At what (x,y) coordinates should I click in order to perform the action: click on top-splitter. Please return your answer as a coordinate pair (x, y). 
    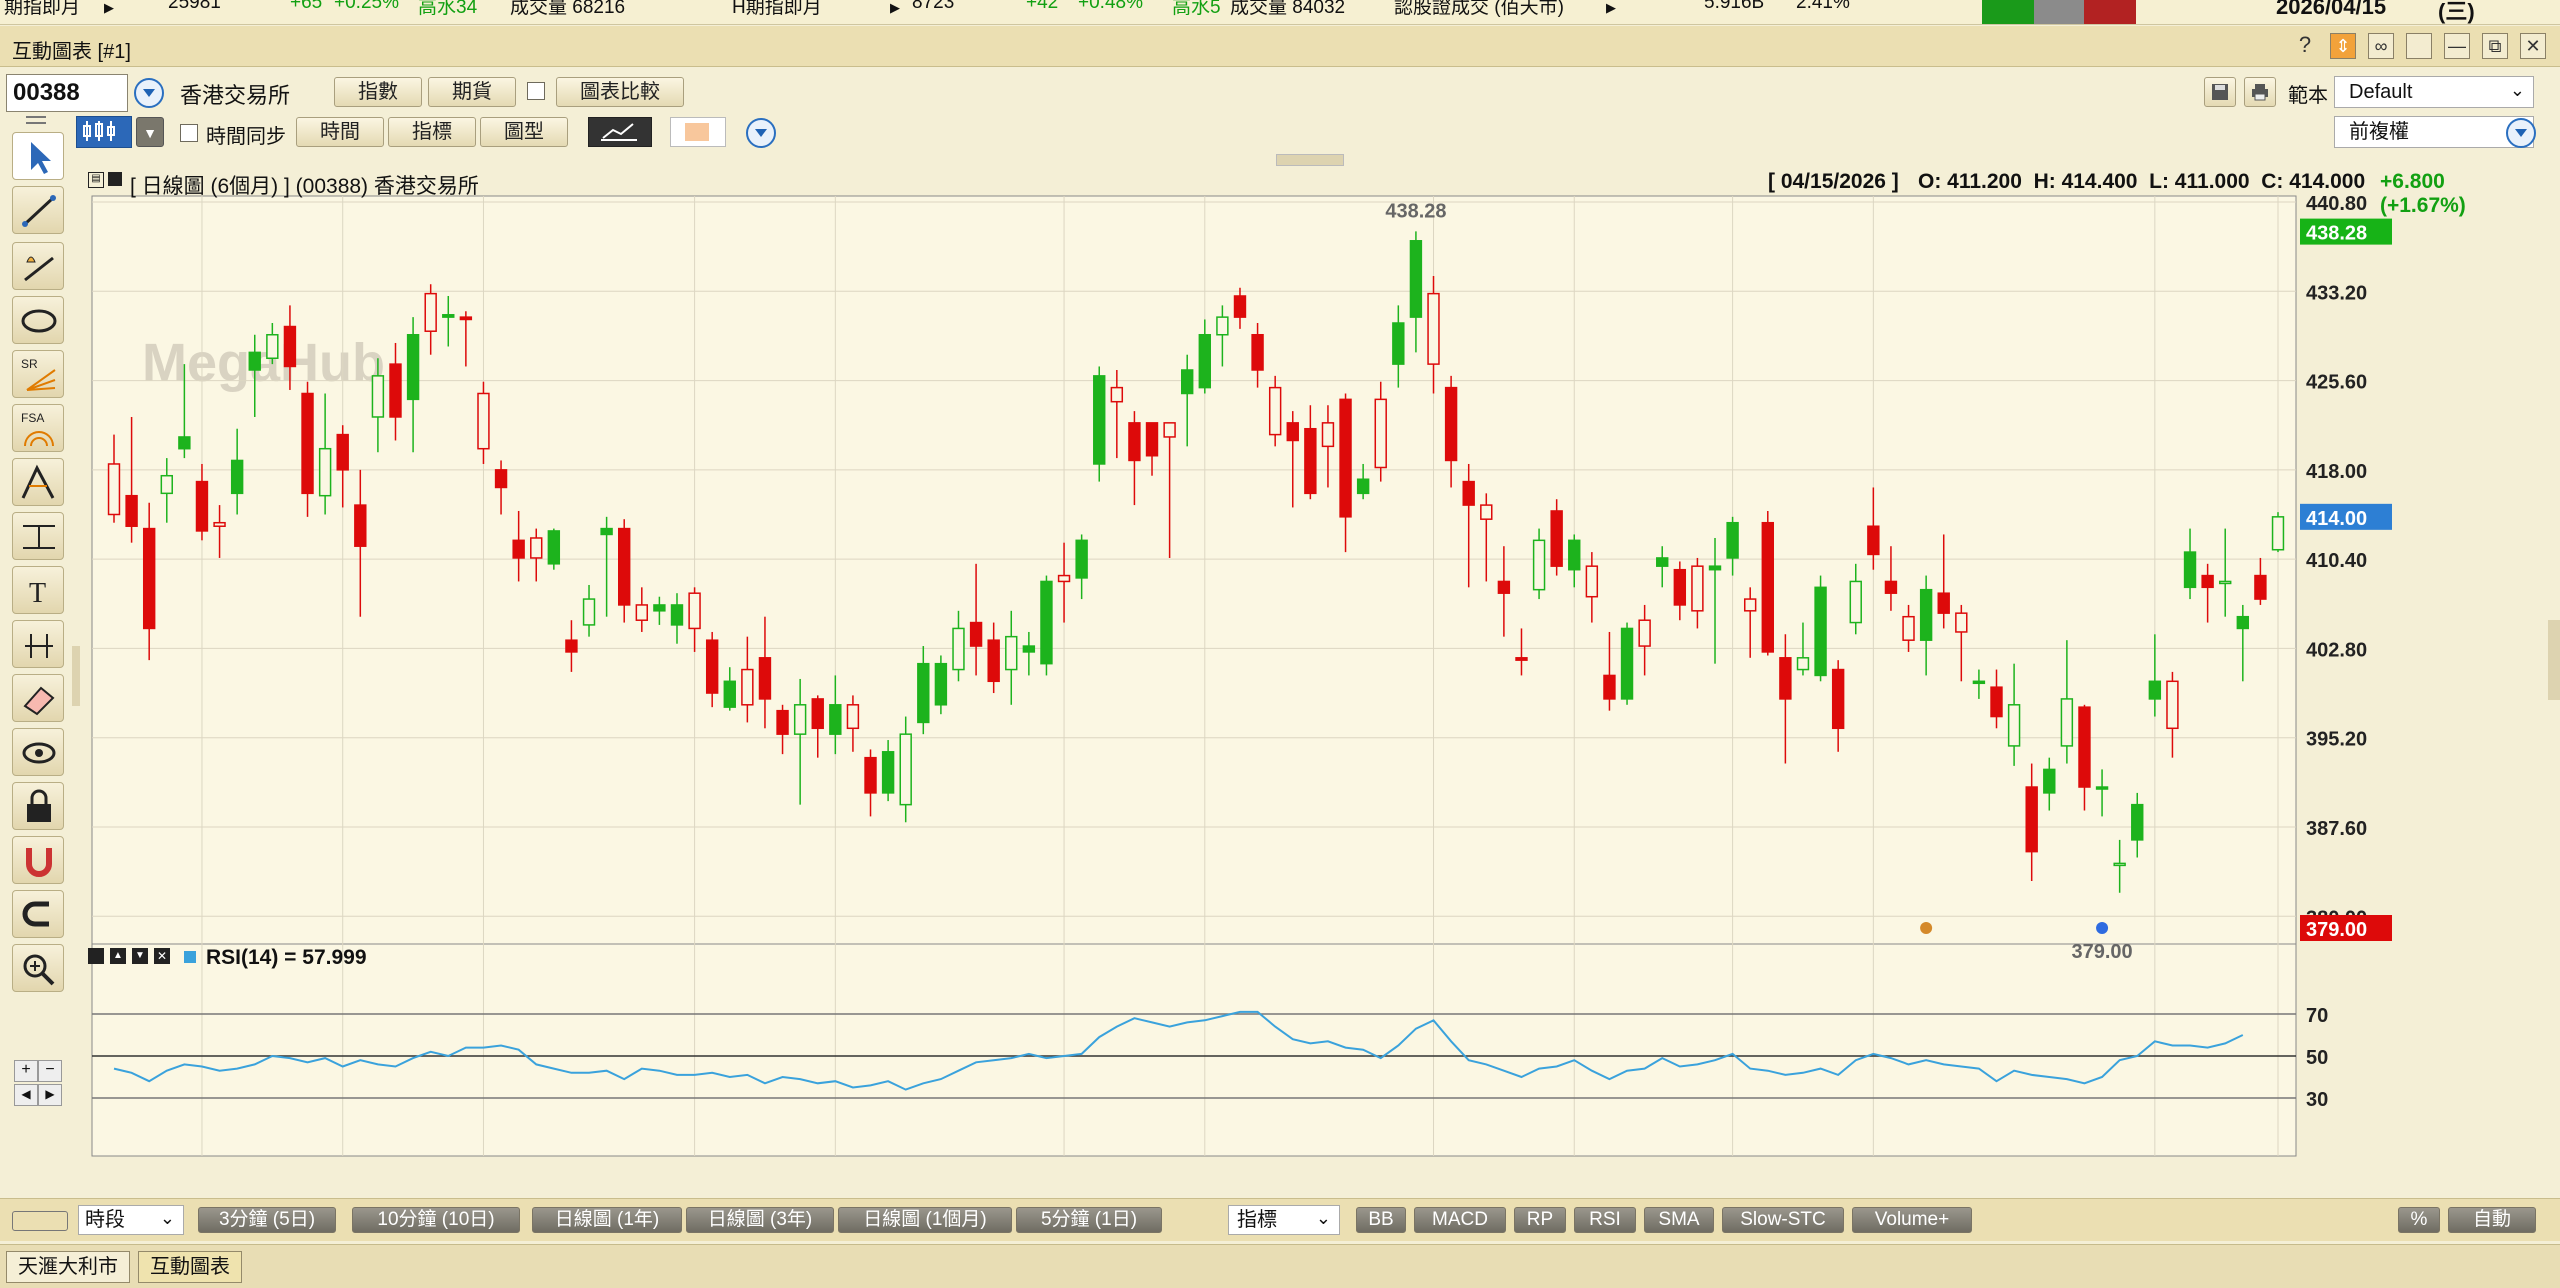
    Looking at the image, I should click on (1310, 160).